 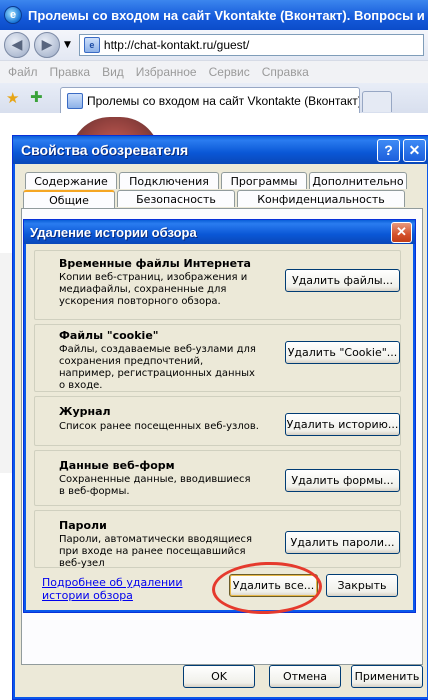 What do you see at coordinates (85, 411) in the screenshot?
I see `section-title: Журнал` at bounding box center [85, 411].